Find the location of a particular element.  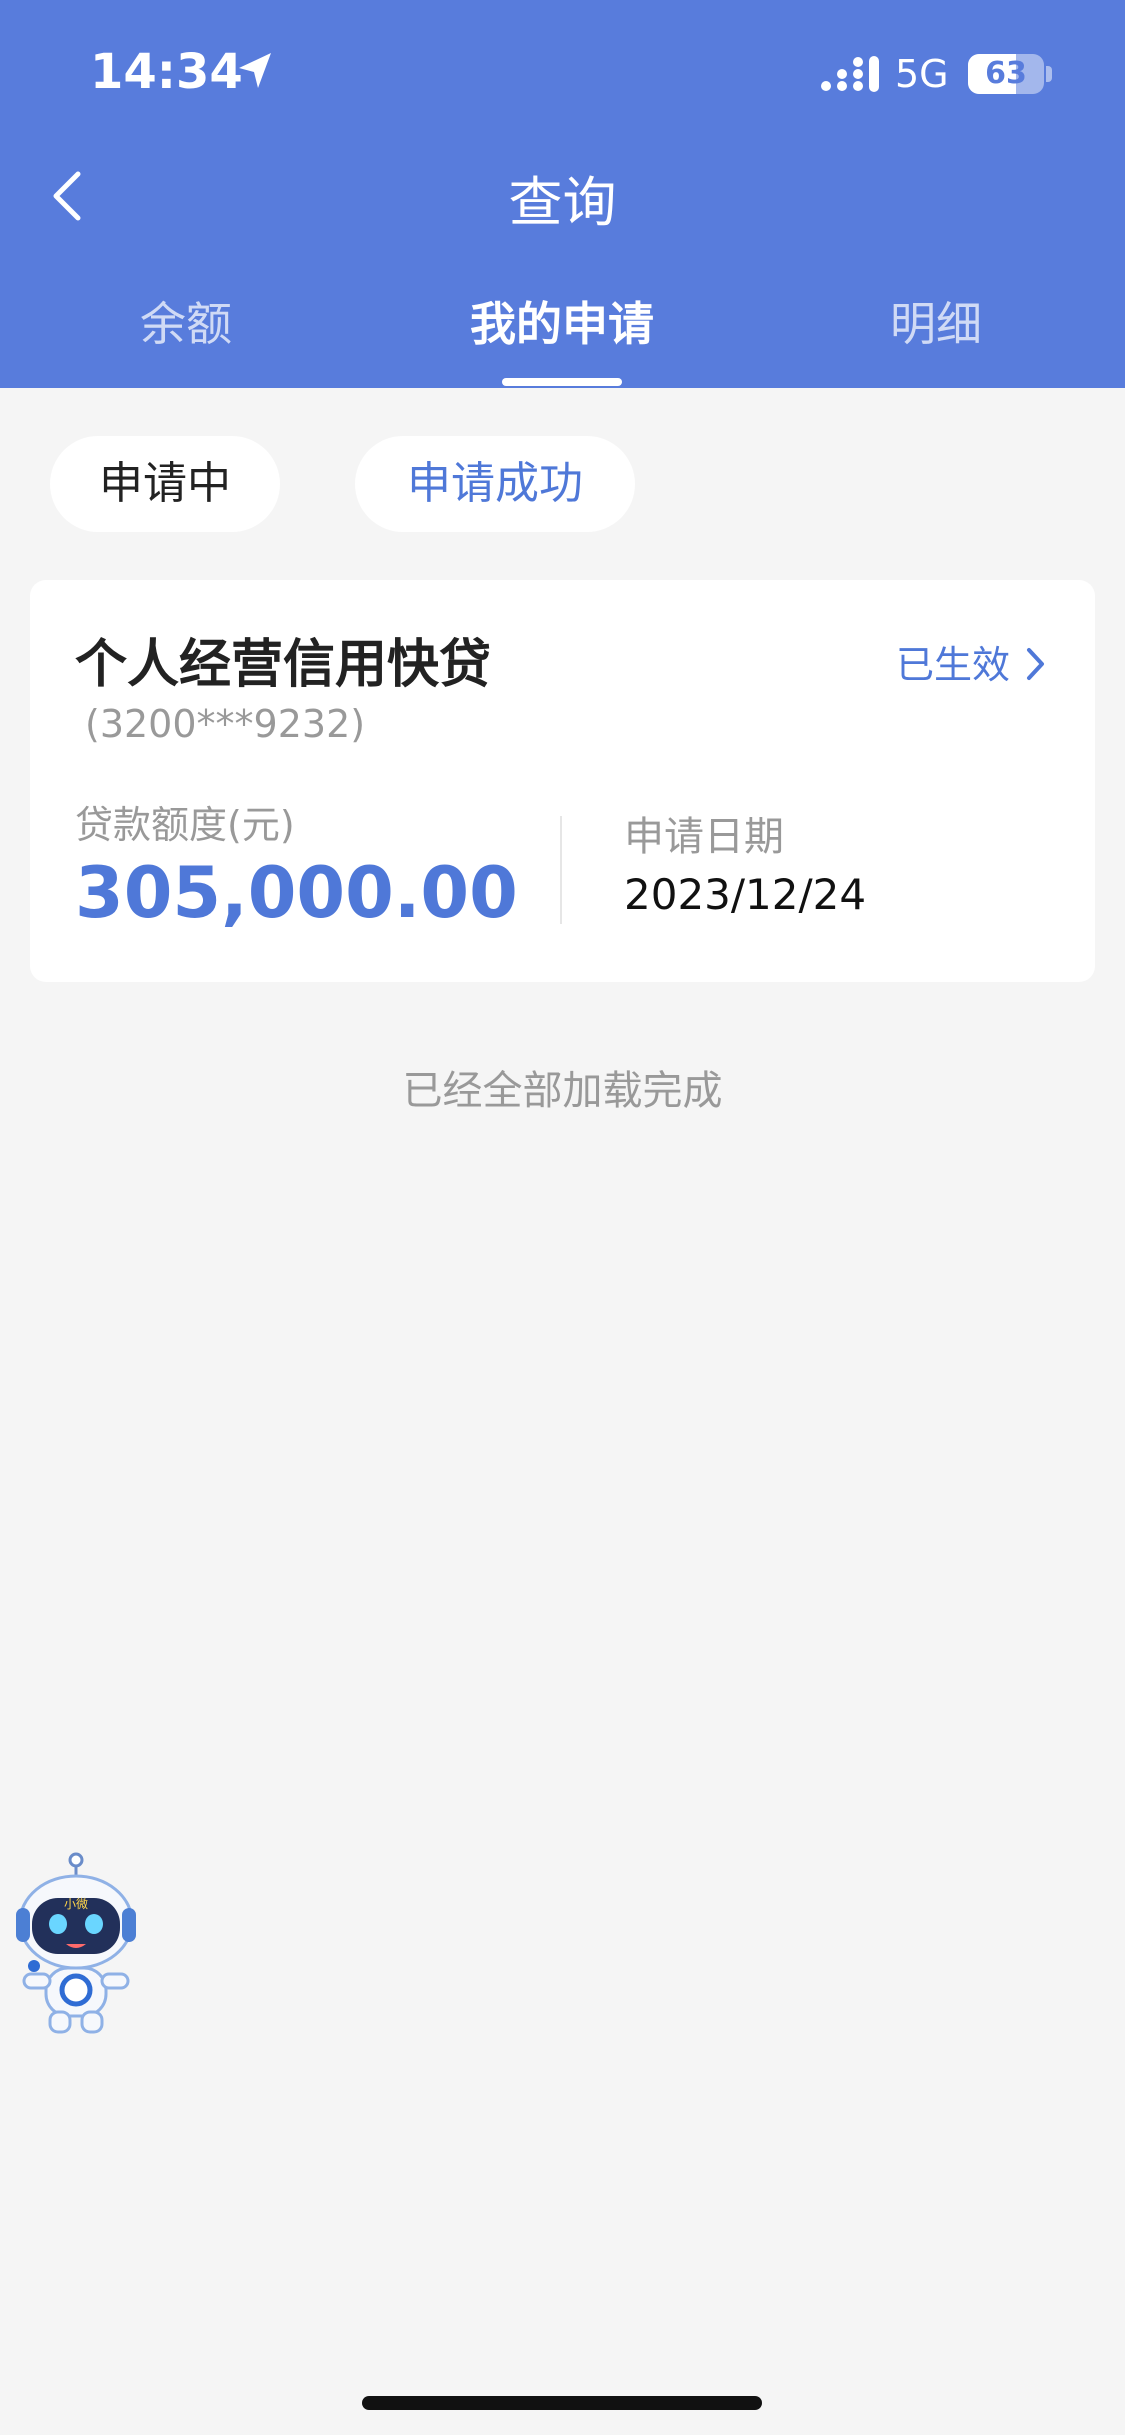

robot-assistant-icon: 小微 is located at coordinates (76, 1943).